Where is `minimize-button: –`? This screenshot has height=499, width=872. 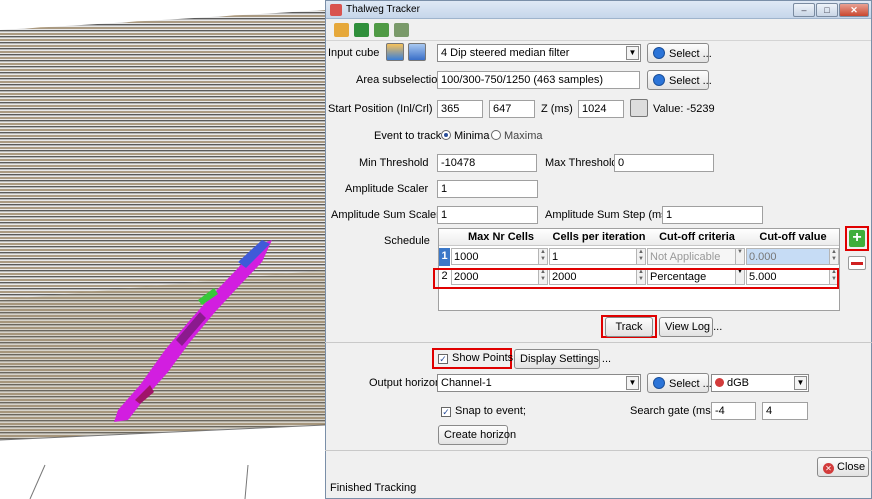
minimize-button: – is located at coordinates (804, 10).